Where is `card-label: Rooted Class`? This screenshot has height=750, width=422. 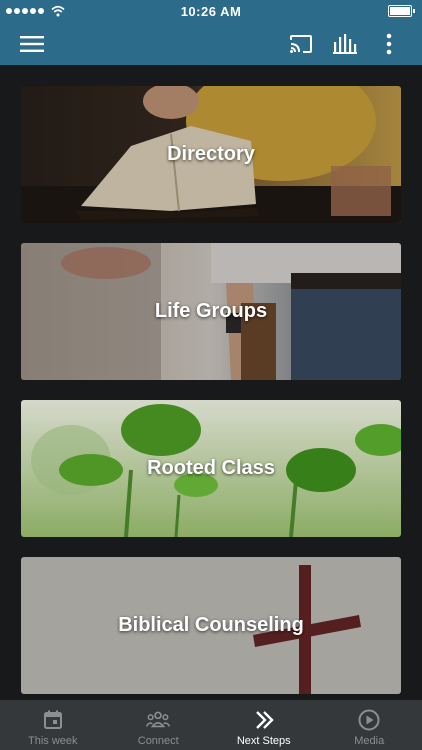
card-label: Rooted Class is located at coordinates (211, 468).